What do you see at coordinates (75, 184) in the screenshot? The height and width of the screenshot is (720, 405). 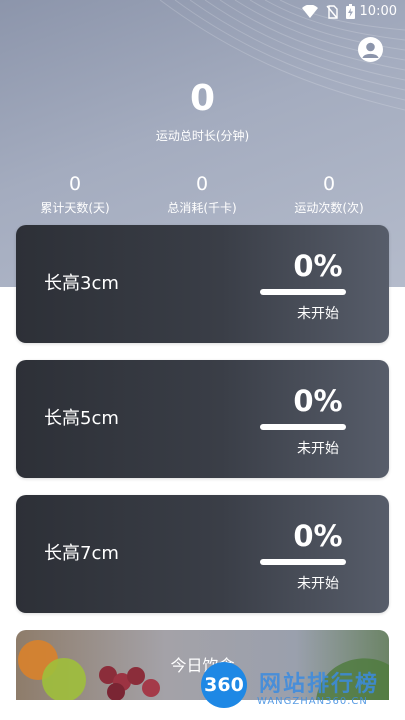 I see `stat-days-value: 0` at bounding box center [75, 184].